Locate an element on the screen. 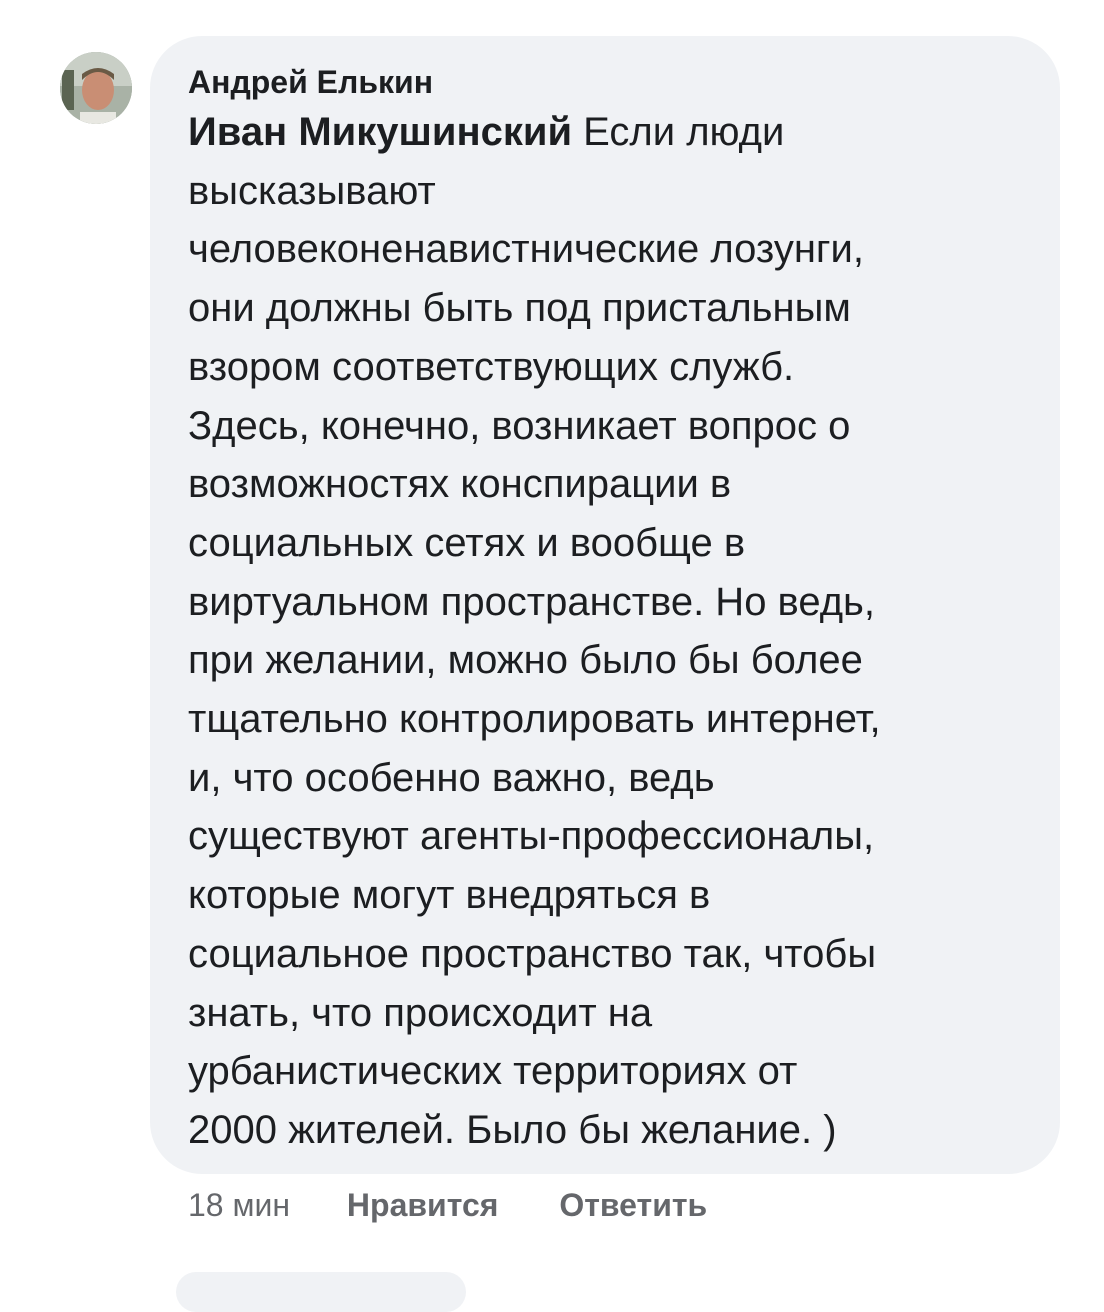  comment-line: урбанистических территориях от is located at coordinates (493, 1071).